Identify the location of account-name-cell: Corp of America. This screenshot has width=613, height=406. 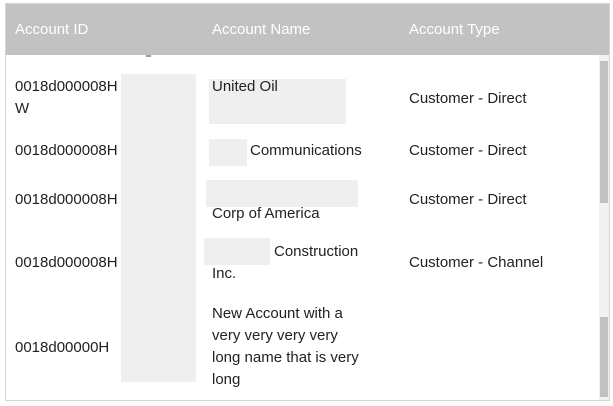
(292, 214).